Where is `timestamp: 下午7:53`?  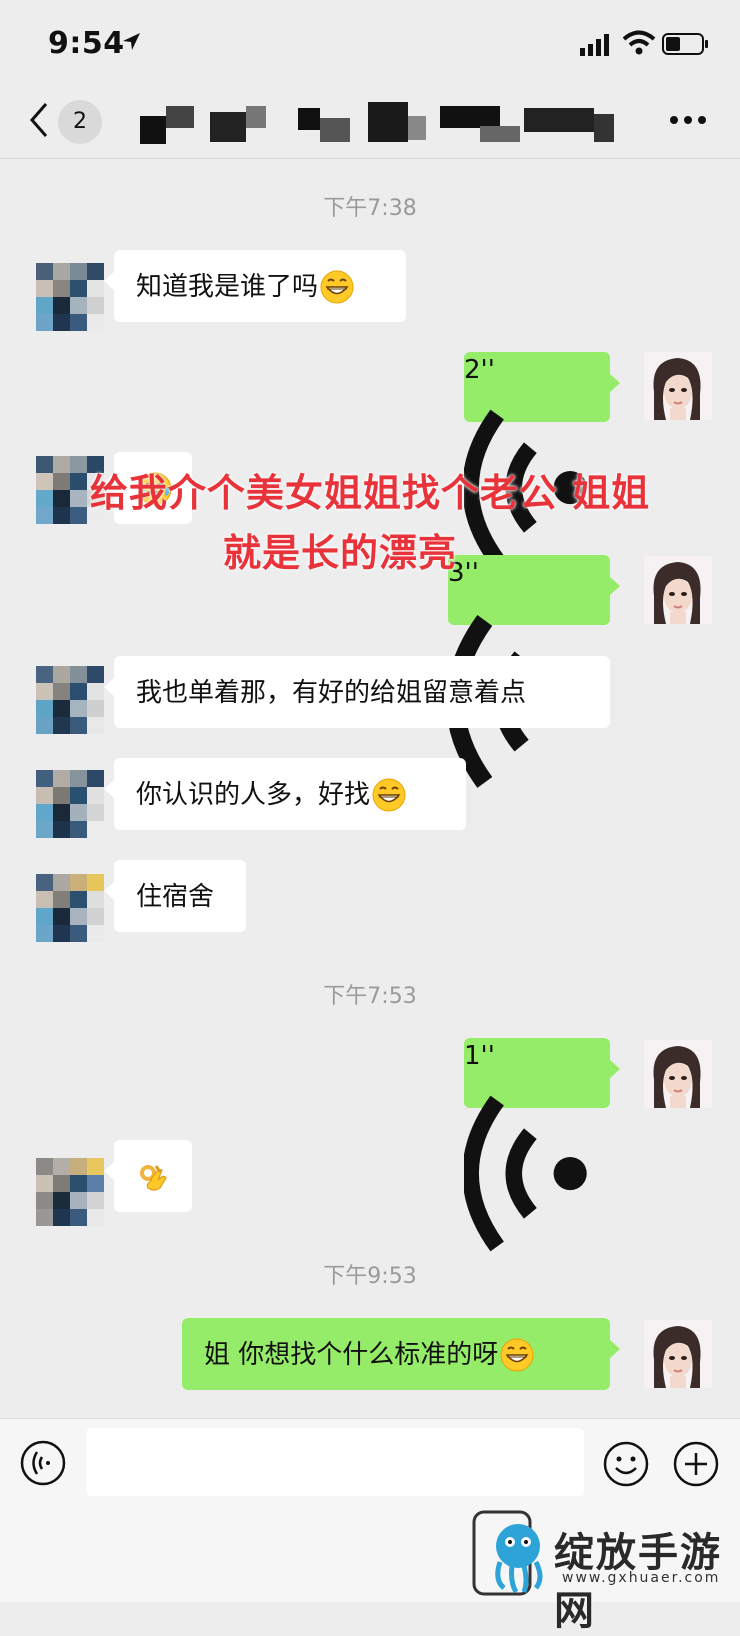
timestamp: 下午7:53 is located at coordinates (370, 996).